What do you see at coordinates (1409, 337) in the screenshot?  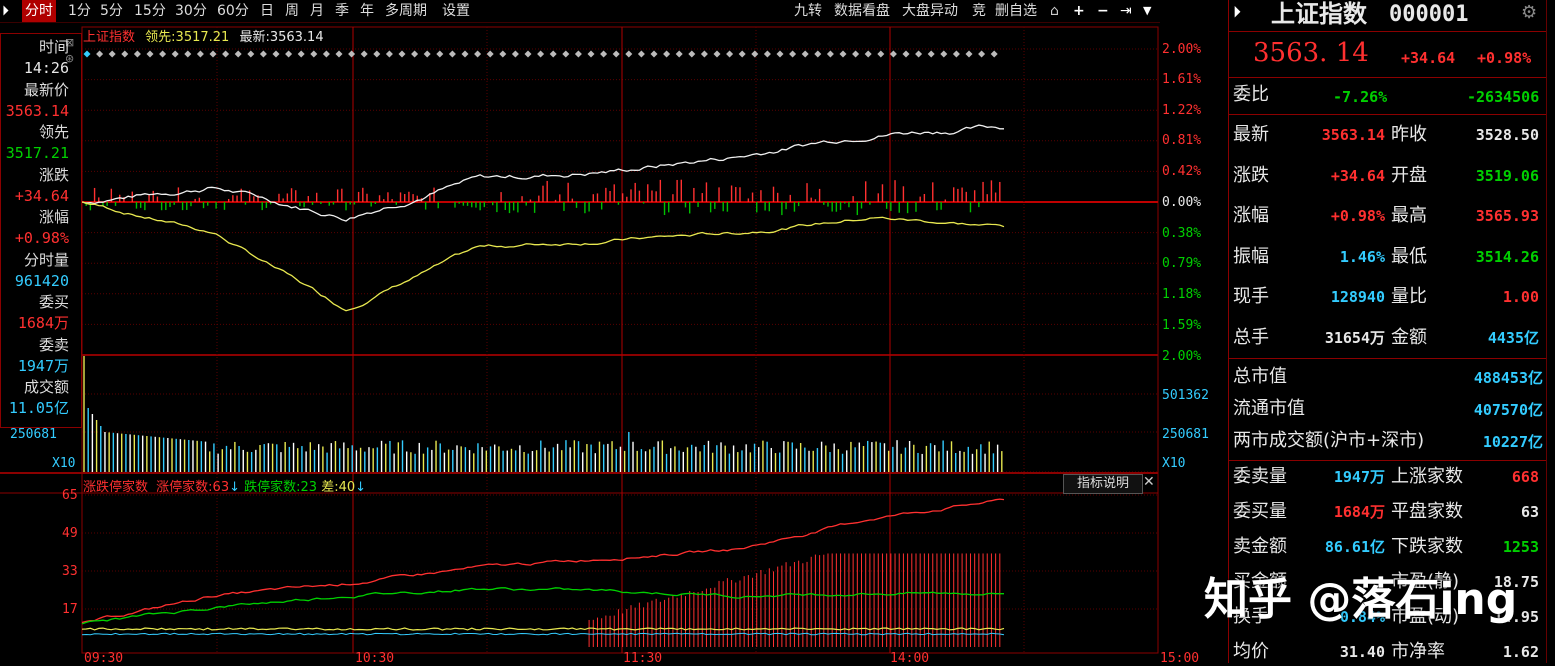 I see `quote-label: 金额` at bounding box center [1409, 337].